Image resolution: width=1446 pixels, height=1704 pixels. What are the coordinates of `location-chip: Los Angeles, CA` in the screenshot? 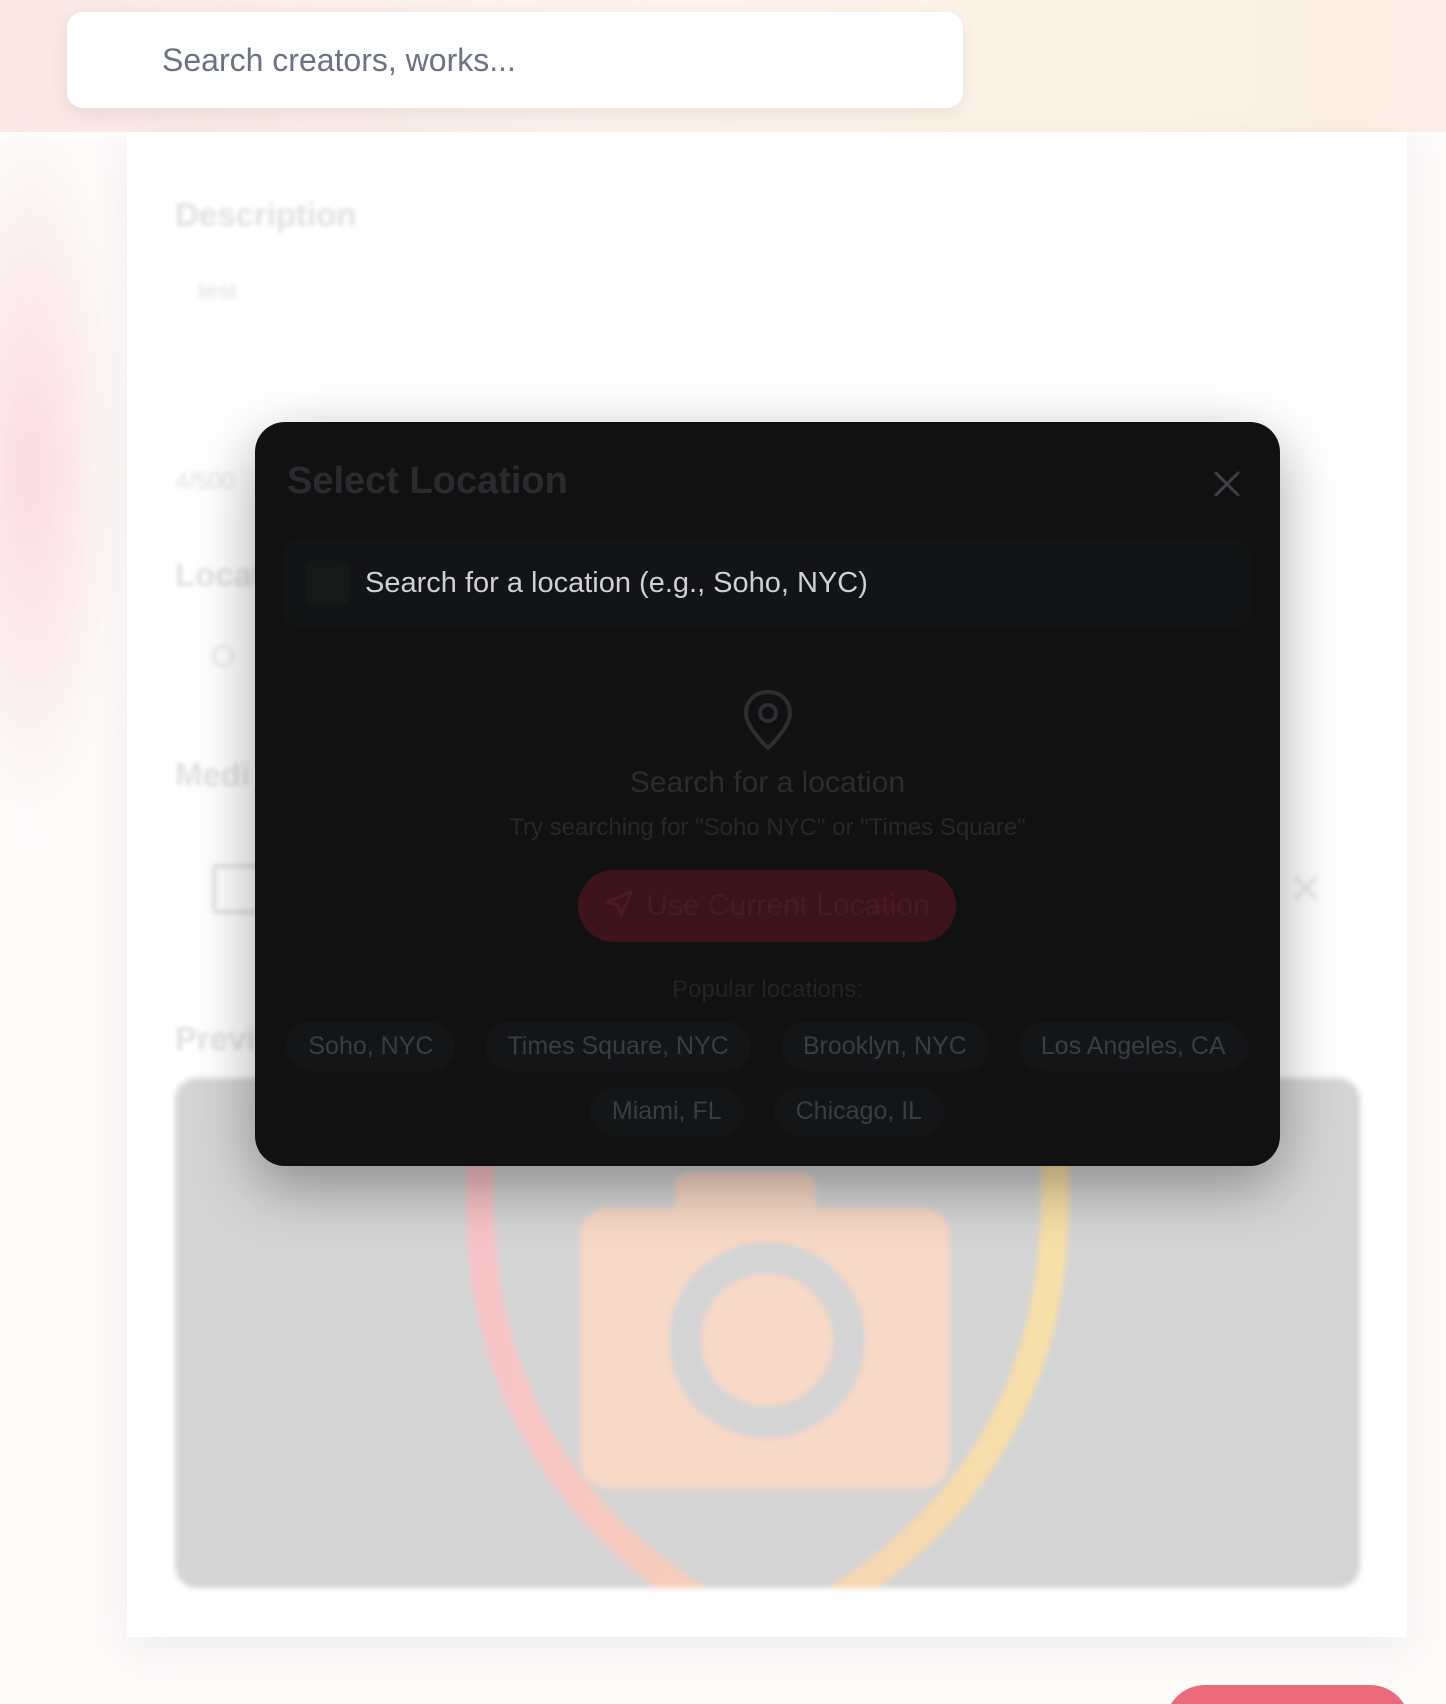 It's located at (1133, 1046).